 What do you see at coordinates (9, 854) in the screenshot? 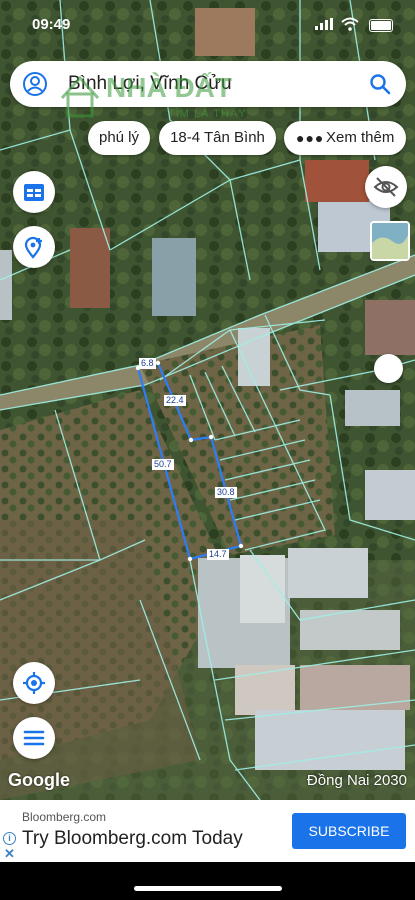
I see `close-icon: ✕` at bounding box center [9, 854].